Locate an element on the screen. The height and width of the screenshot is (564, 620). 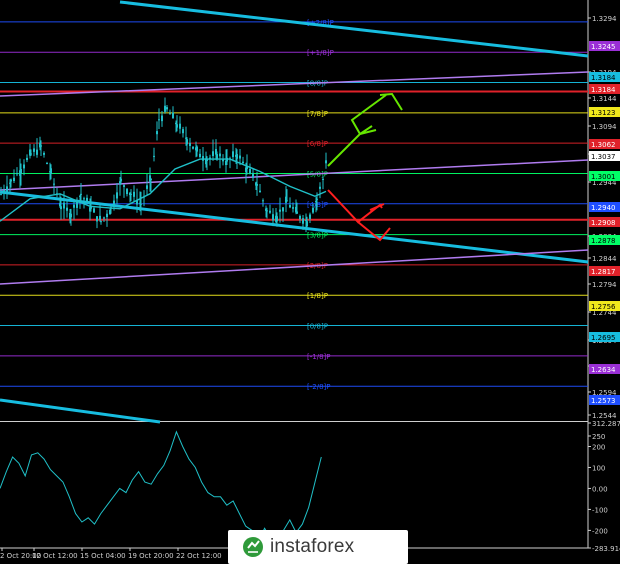
murrey-label: [1/8]P is located at coordinates (317, 296).